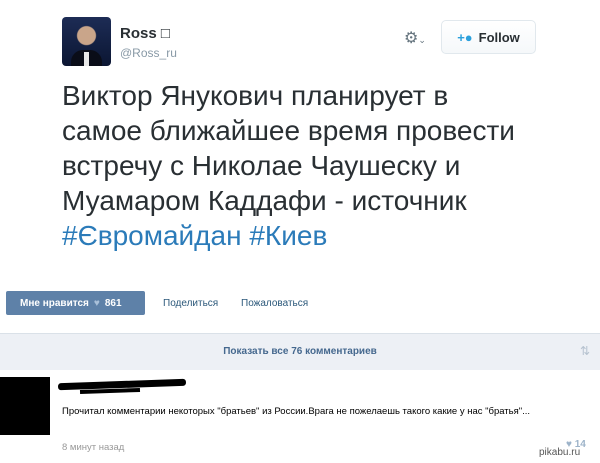 The image size is (600, 463). I want to click on show-comments-bar: Показать все 76 комментариев ⇅, so click(300, 351).